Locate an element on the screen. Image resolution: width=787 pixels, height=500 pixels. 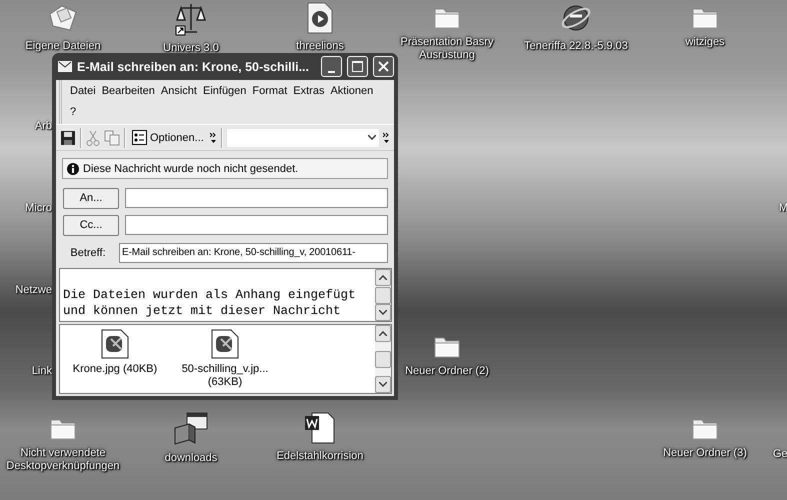
options-list-icon is located at coordinates (139, 138).